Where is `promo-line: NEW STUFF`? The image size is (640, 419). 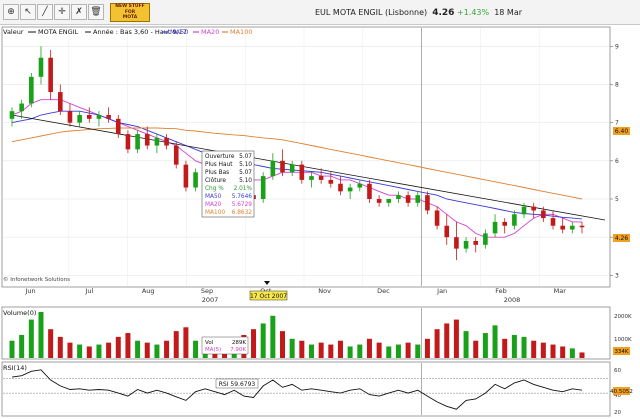 promo-line: NEW STUFF is located at coordinates (130, 6).